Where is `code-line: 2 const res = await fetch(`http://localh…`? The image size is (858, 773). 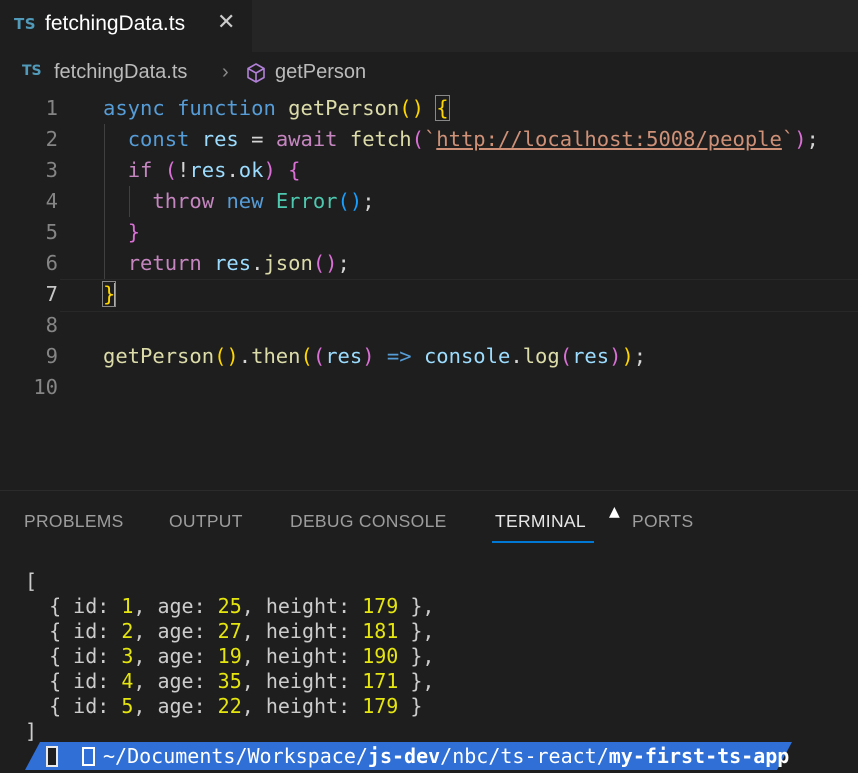 code-line: 2 const res = await fetch(`http://localh… is located at coordinates (429, 139).